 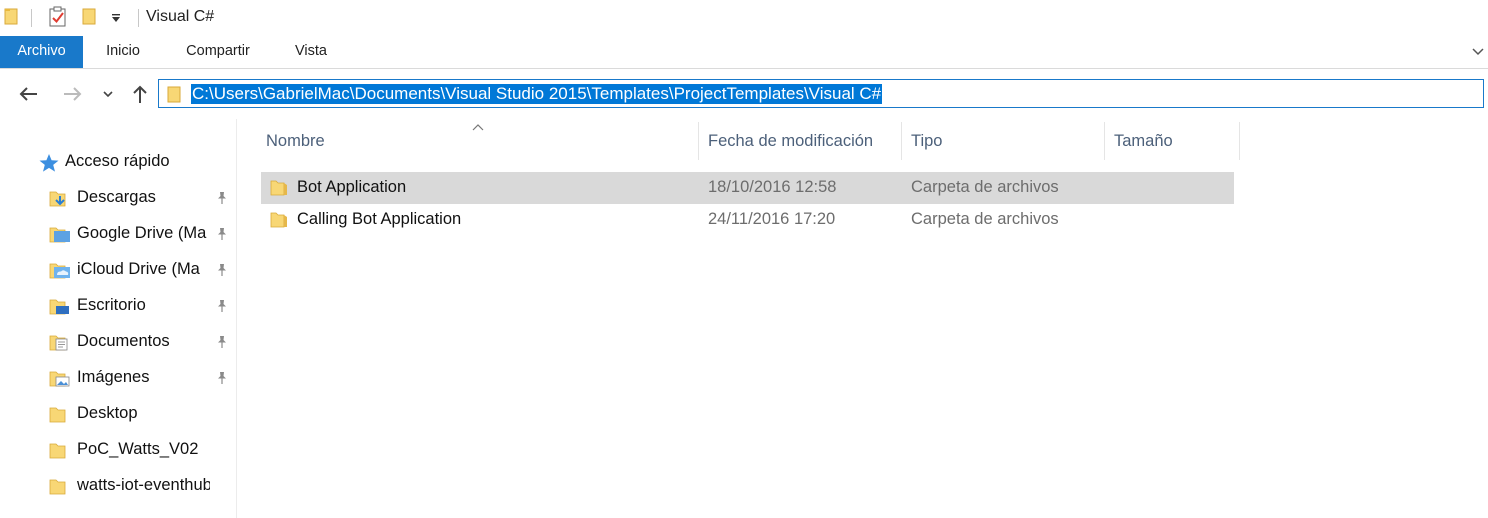 I want to click on column-header-name: Nombre, so click(x=481, y=141).